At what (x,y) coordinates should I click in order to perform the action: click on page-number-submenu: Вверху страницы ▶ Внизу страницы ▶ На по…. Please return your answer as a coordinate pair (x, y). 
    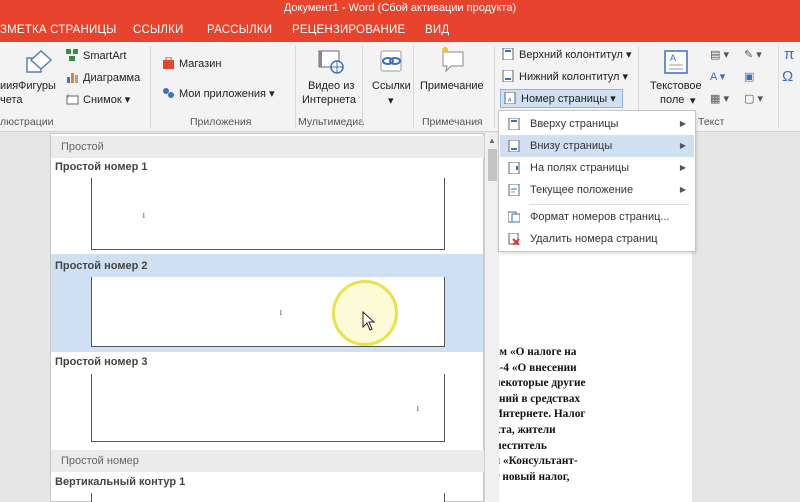
    Looking at the image, I should click on (597, 181).